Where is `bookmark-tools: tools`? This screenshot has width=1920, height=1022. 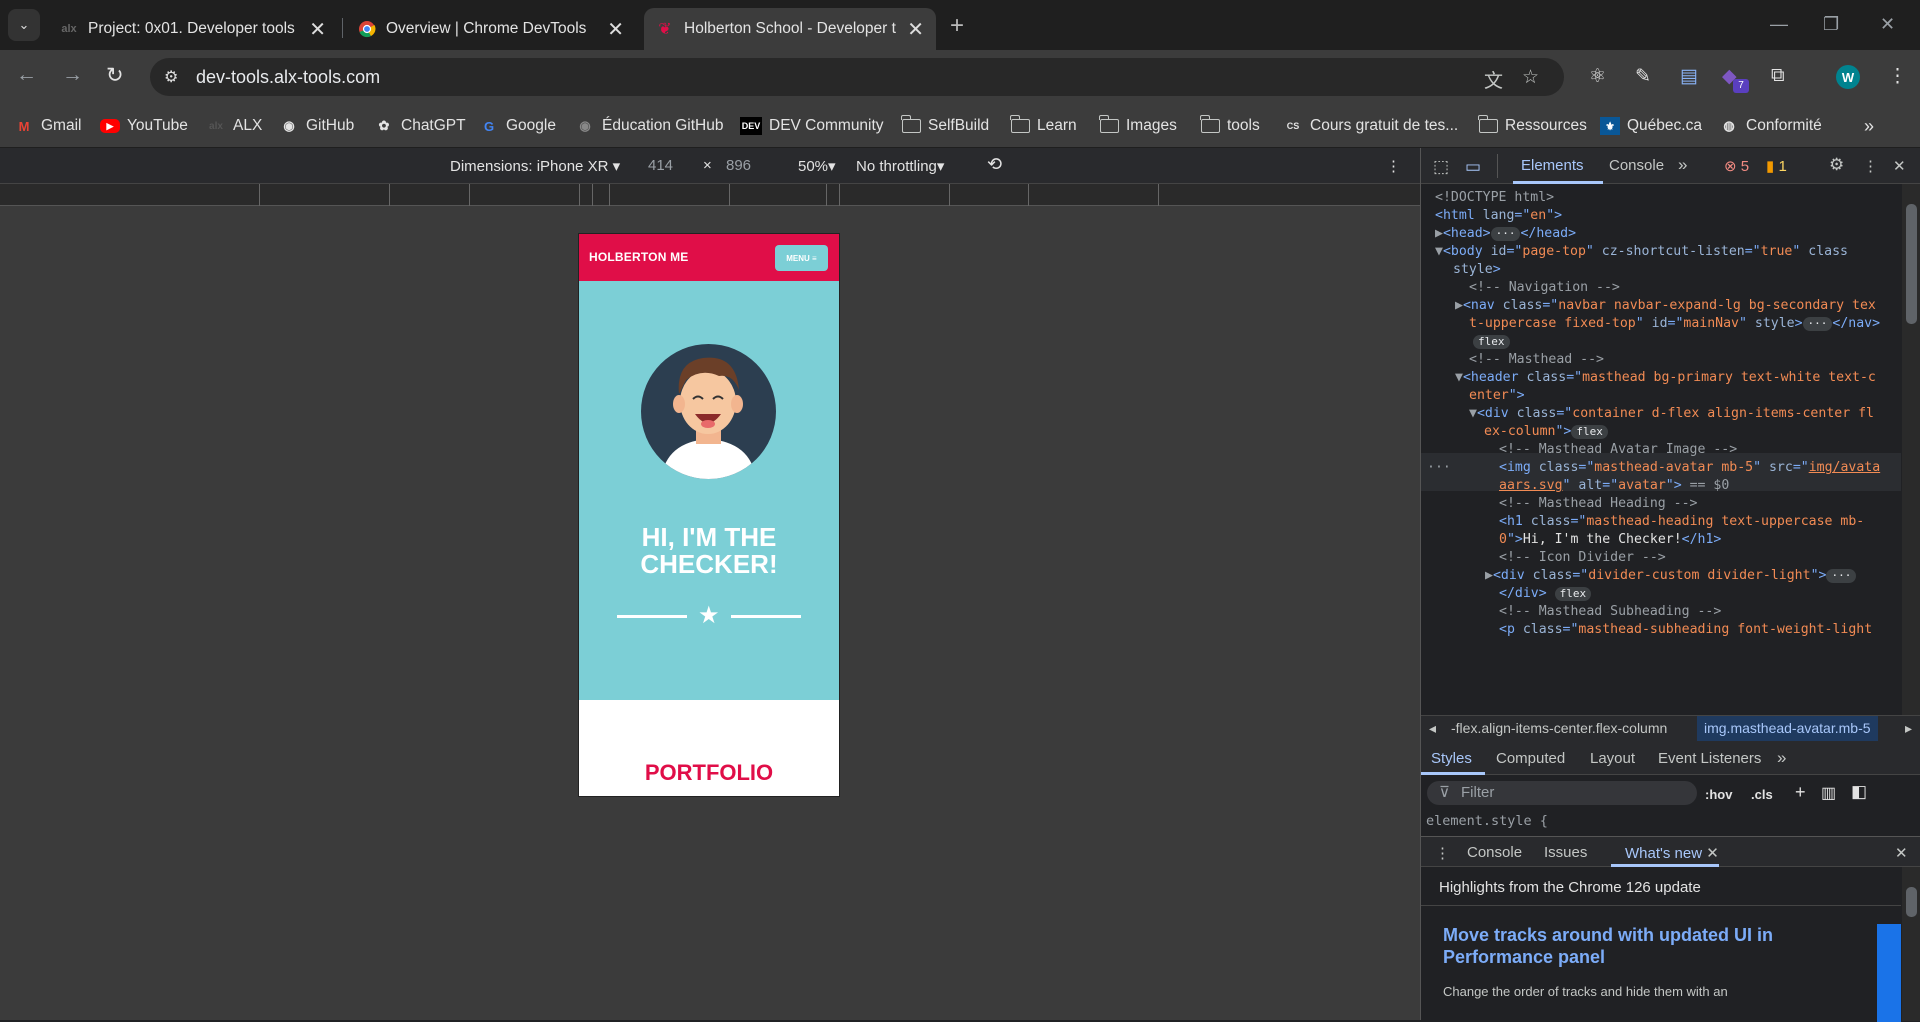 bookmark-tools: tools is located at coordinates (1229, 126).